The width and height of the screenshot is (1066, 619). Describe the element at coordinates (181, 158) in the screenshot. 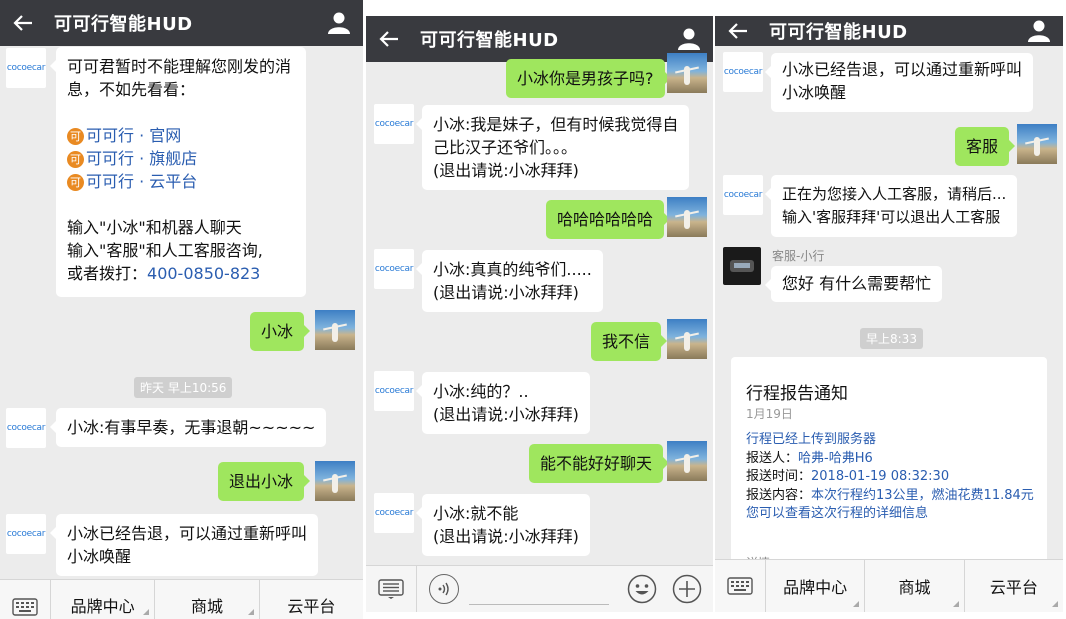

I see `link-flagship-store: 可可可行 · 旗舰店` at that location.